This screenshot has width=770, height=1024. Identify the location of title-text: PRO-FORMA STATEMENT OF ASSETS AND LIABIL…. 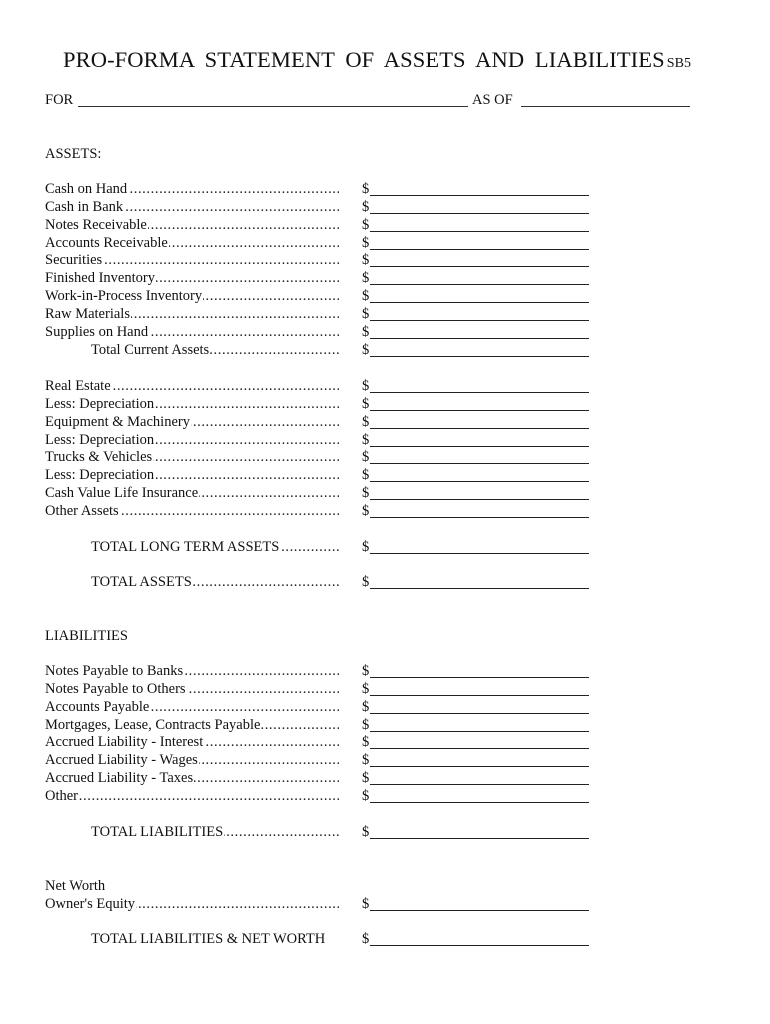
(364, 59).